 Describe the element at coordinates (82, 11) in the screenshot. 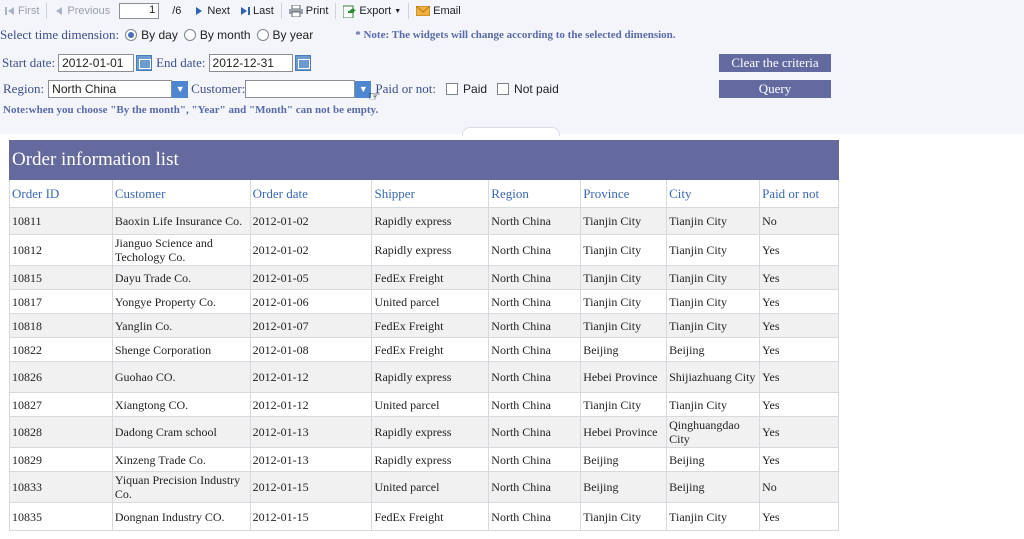

I see `previous-page-button: Previous` at that location.